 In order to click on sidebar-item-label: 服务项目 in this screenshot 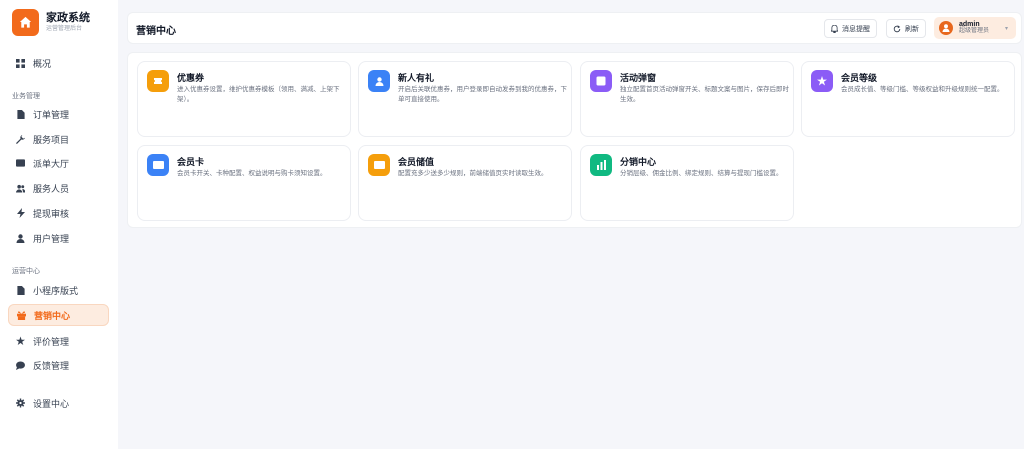, I will do `click(51, 139)`.